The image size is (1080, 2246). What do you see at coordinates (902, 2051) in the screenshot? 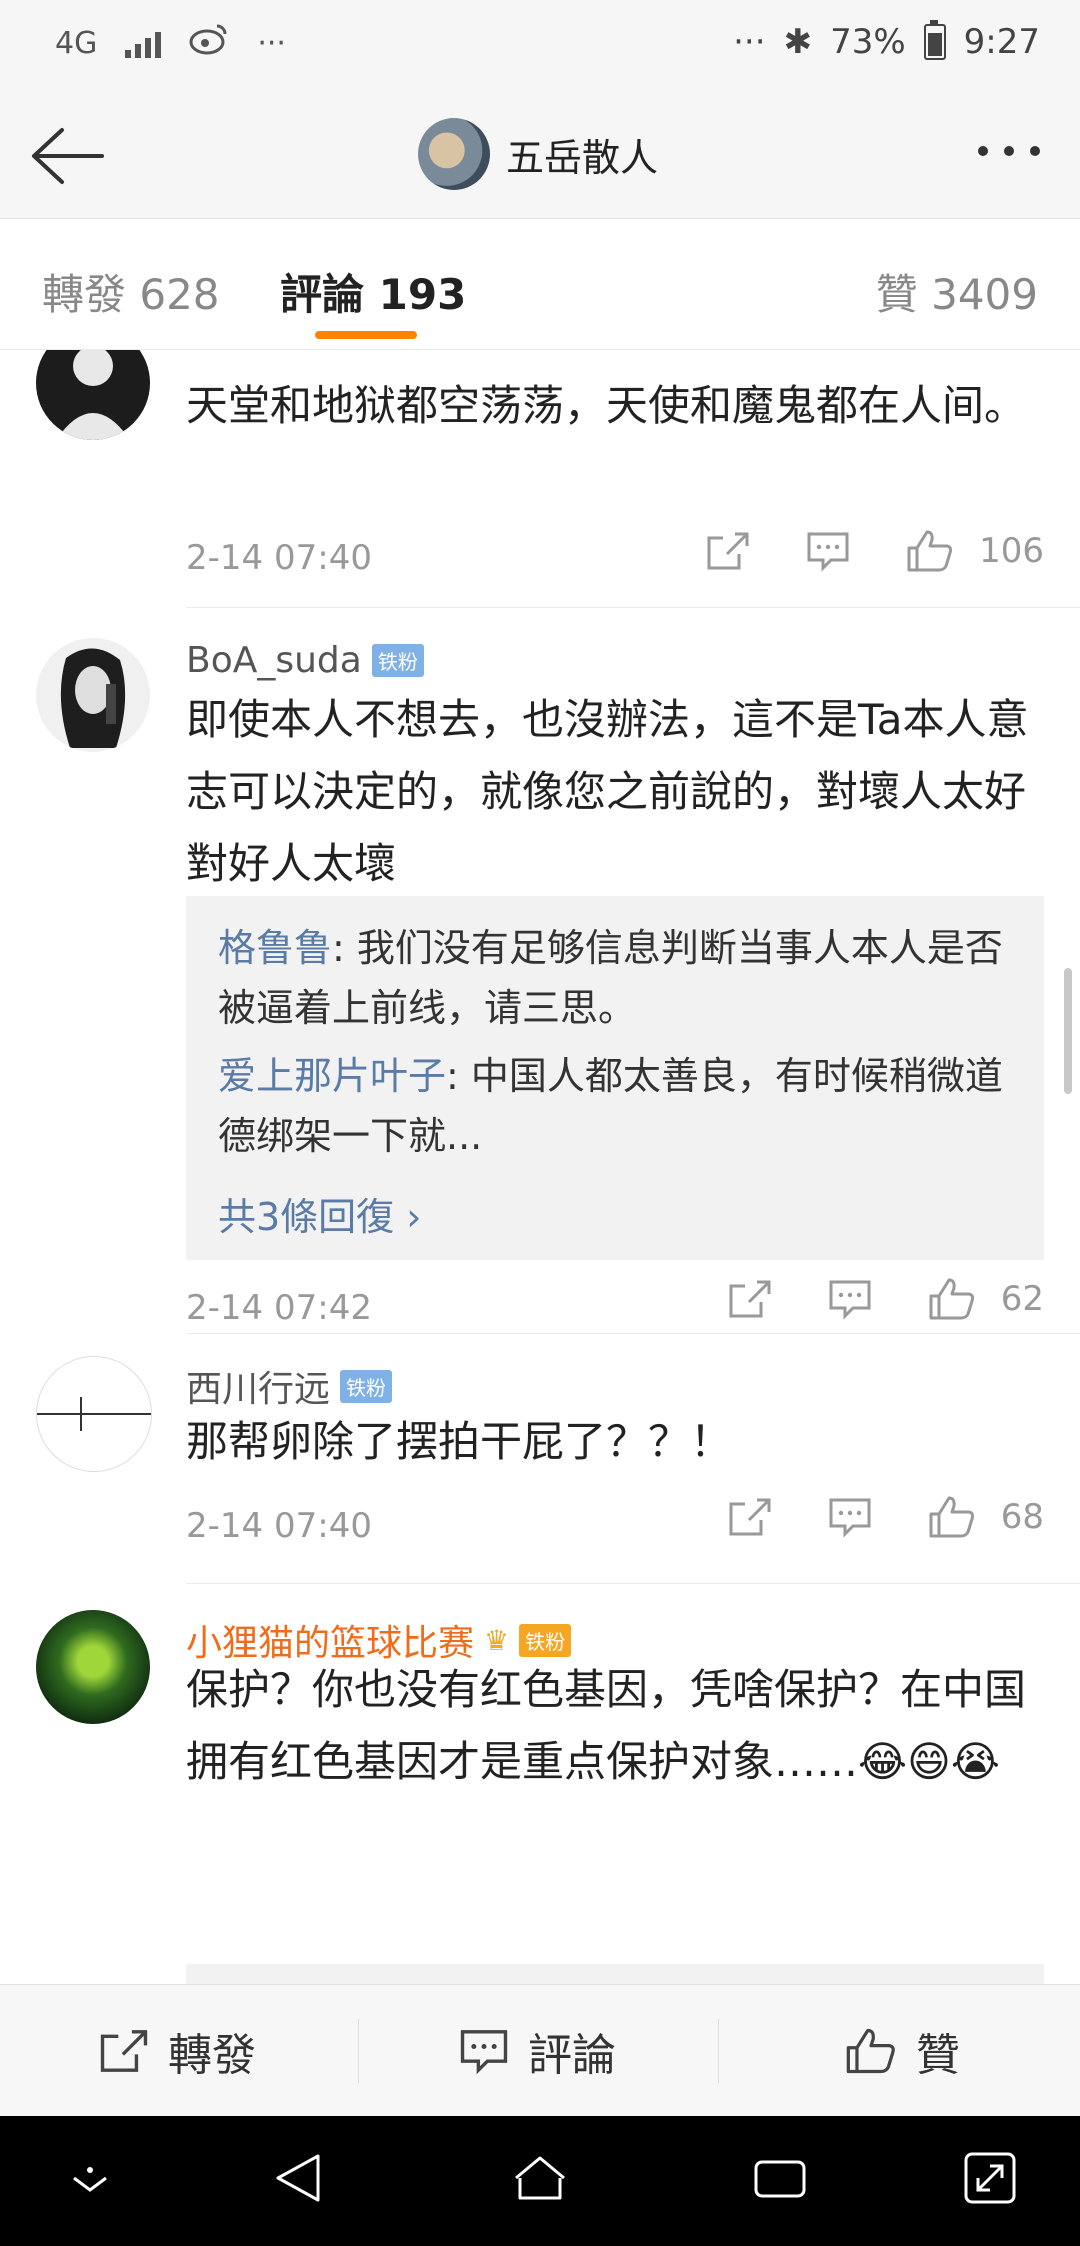
I see `like-button: 贊` at bounding box center [902, 2051].